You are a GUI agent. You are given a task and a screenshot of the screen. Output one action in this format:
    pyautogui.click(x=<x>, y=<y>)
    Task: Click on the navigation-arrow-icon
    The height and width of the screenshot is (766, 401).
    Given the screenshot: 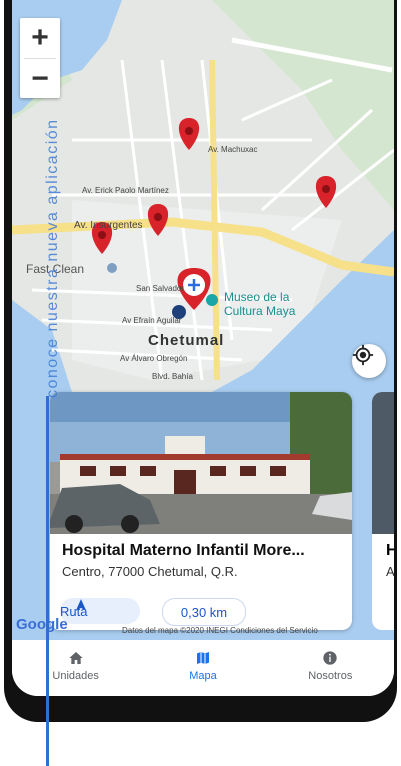 What is the action you would take?
    pyautogui.click(x=81, y=605)
    